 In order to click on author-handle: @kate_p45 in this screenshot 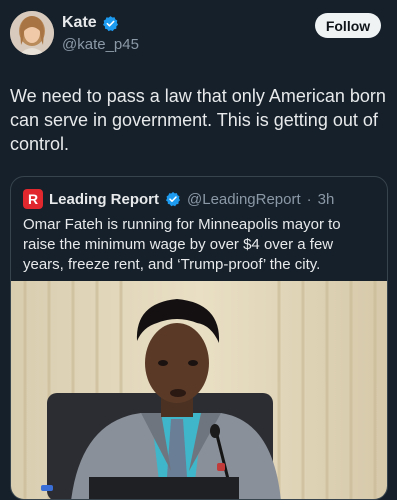, I will do `click(100, 44)`.